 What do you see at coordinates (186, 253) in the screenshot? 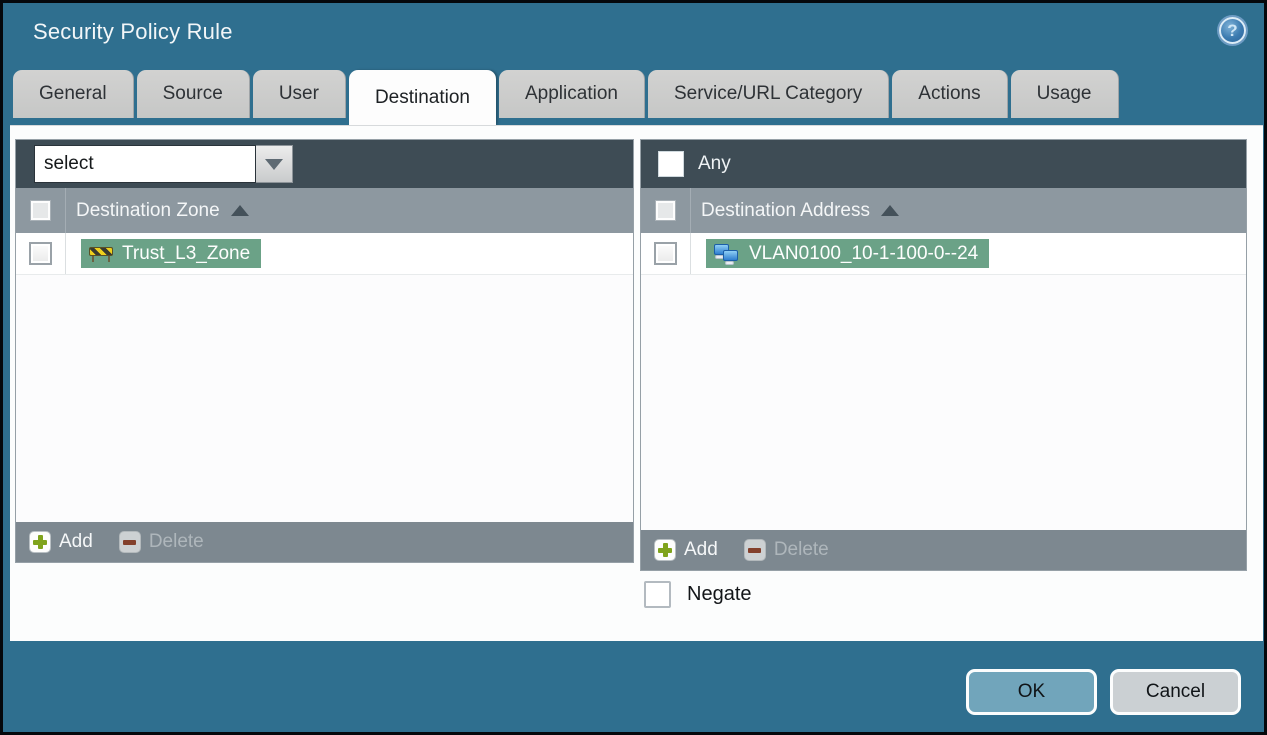
I see `zone-item-label: Trust_L3_Zone` at bounding box center [186, 253].